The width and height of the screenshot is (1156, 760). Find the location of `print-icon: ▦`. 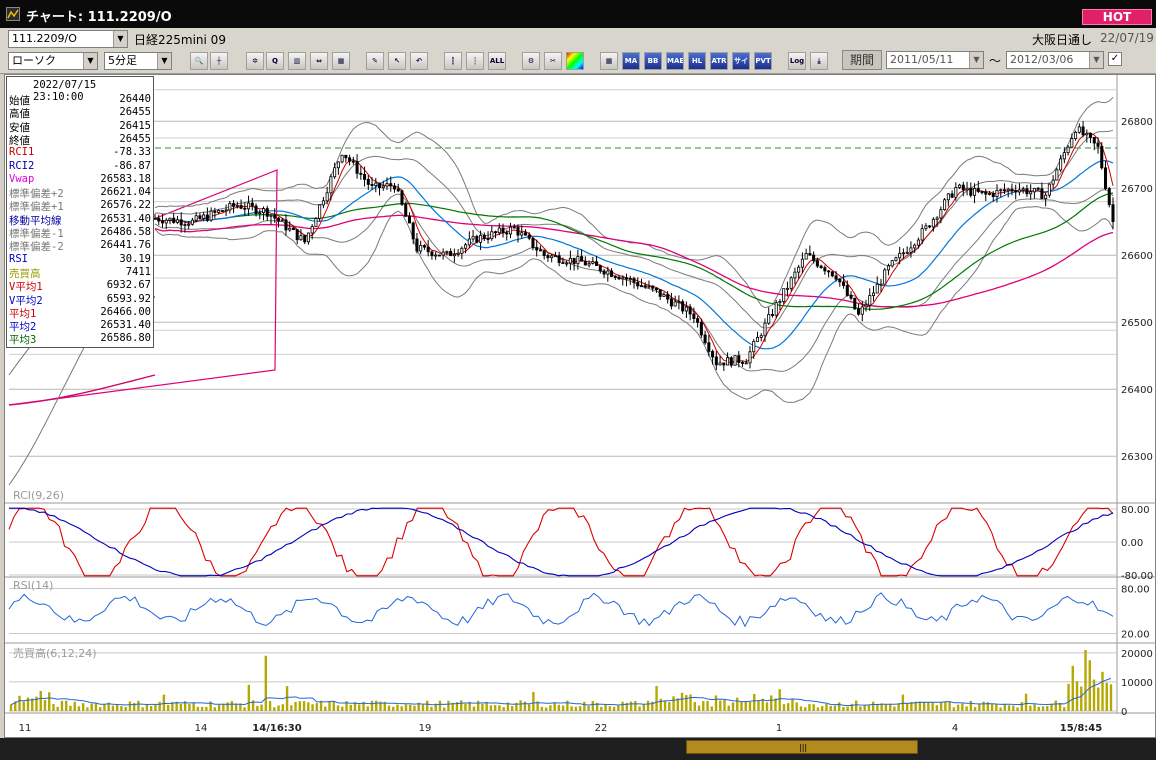

print-icon: ▦ is located at coordinates (341, 61).